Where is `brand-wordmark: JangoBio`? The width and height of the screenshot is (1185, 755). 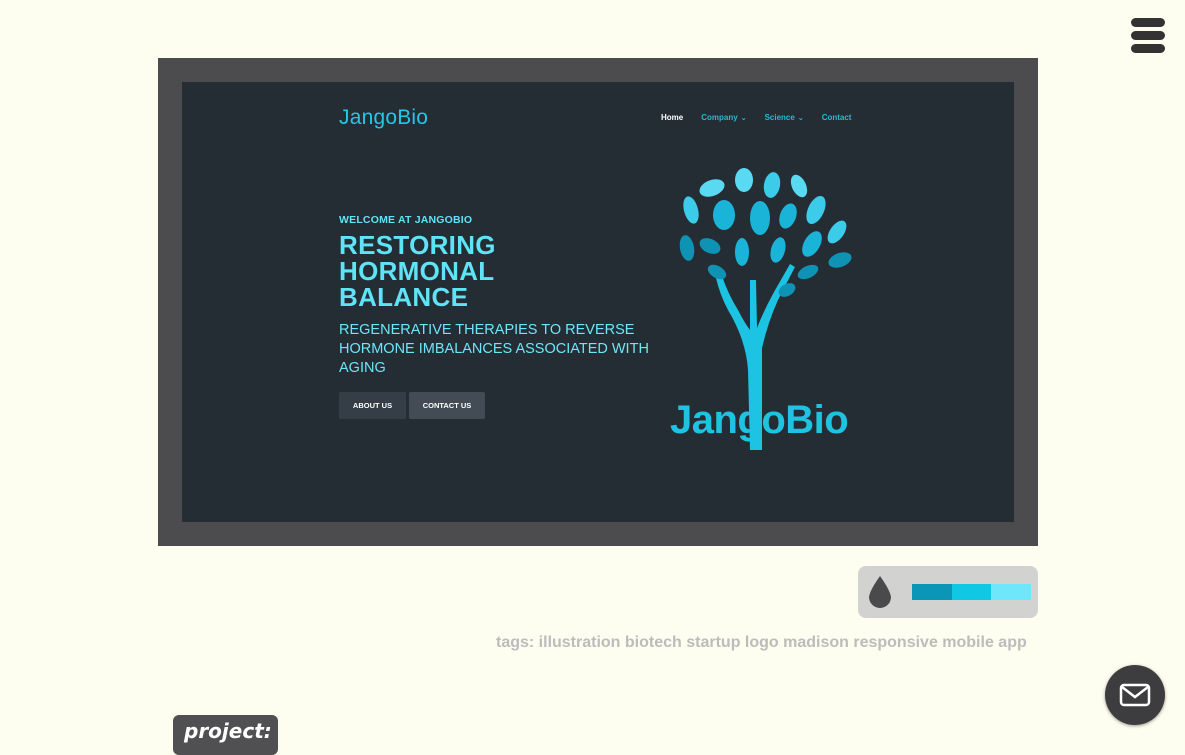 brand-wordmark: JangoBio is located at coordinates (759, 420).